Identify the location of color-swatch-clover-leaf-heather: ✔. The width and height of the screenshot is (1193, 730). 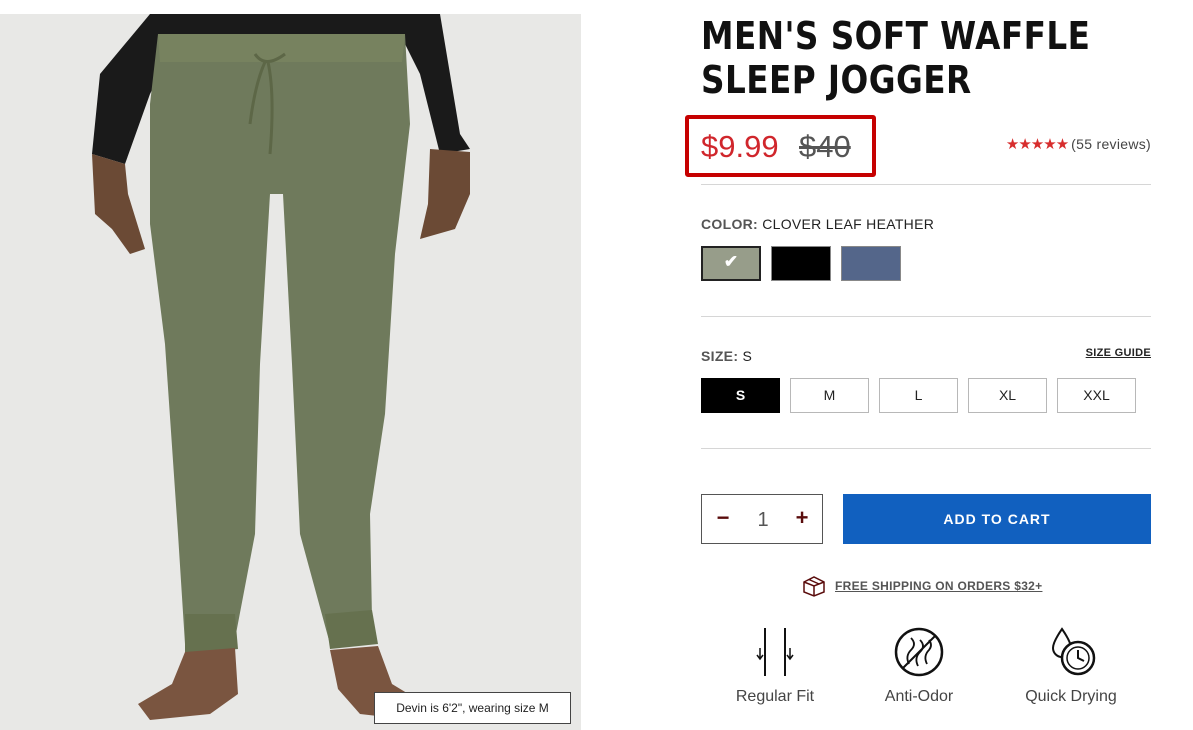
(731, 263).